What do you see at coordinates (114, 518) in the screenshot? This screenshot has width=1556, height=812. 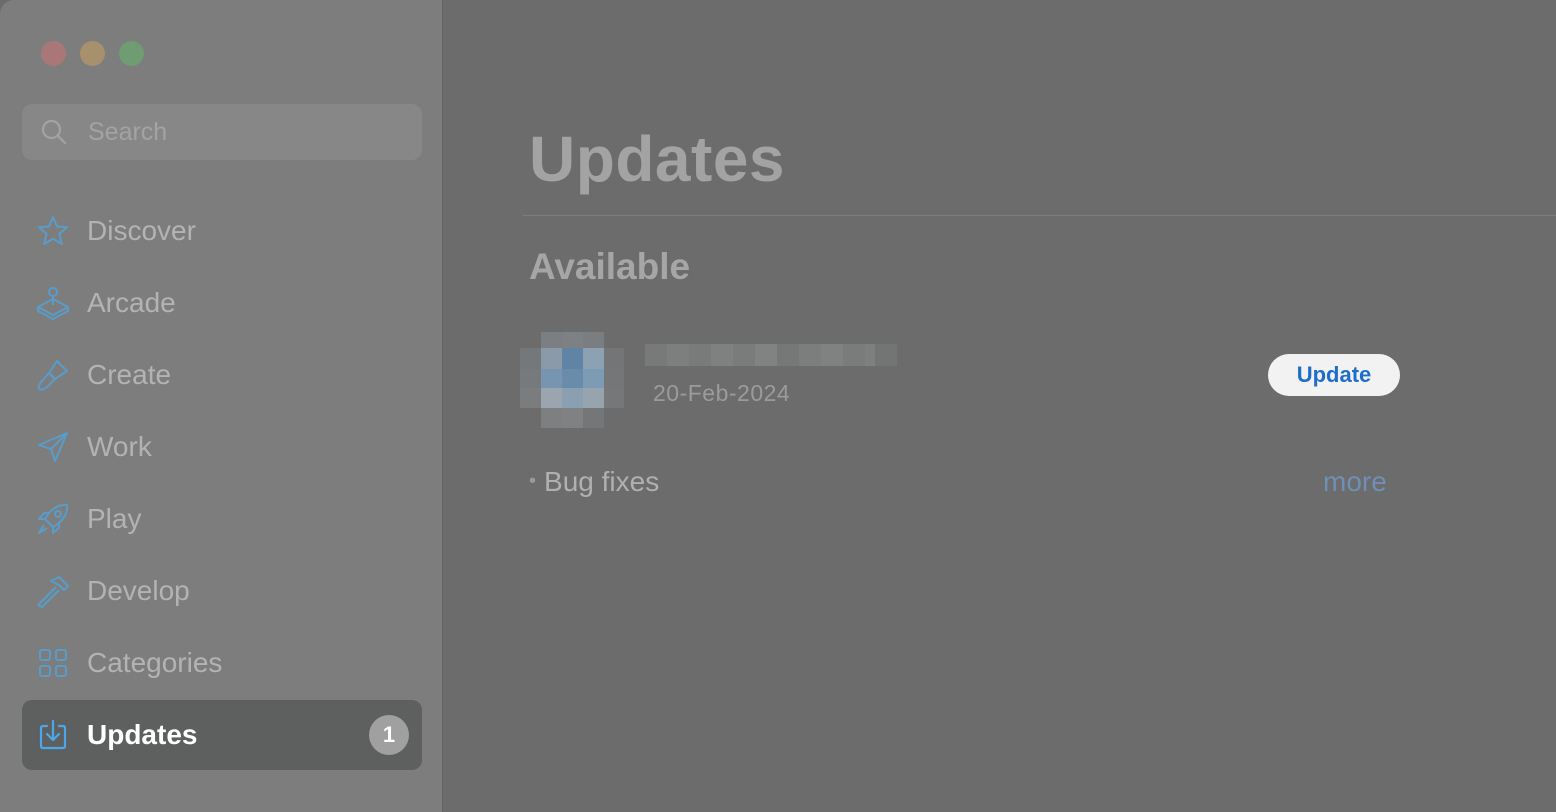 I see `sidebar-item-label: Play` at bounding box center [114, 518].